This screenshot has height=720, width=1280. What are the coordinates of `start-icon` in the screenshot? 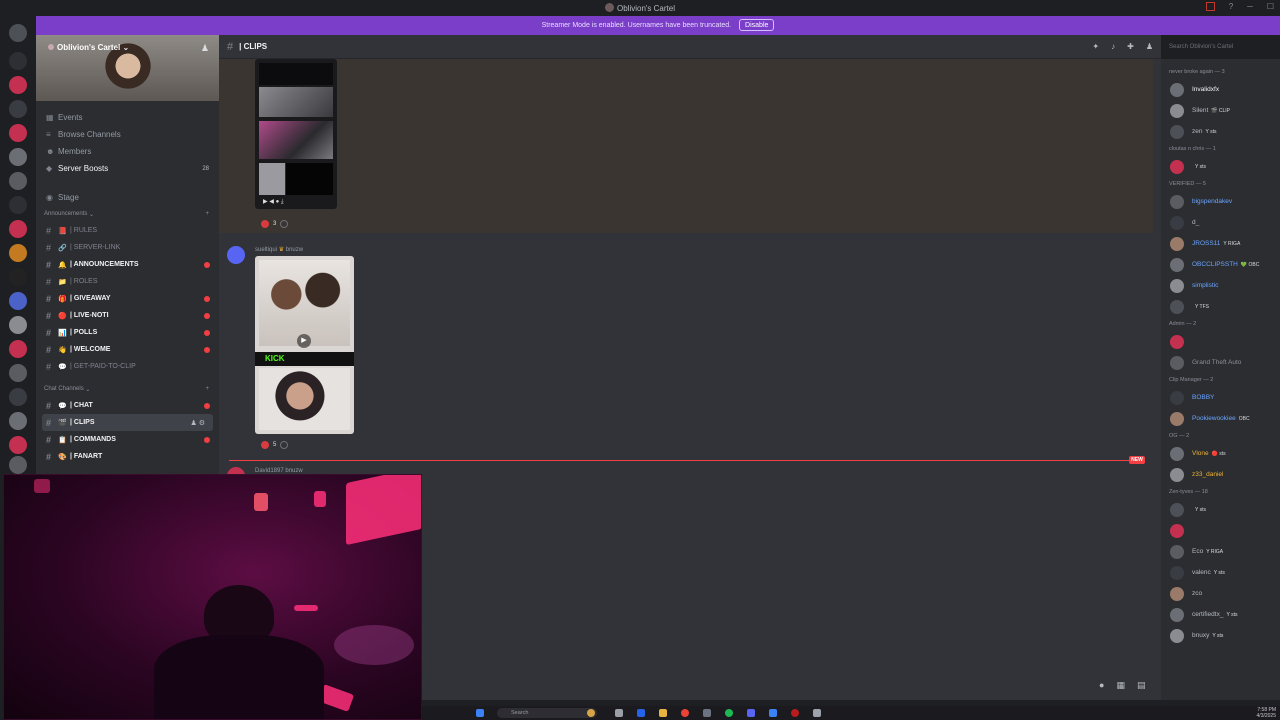 It's located at (480, 713).